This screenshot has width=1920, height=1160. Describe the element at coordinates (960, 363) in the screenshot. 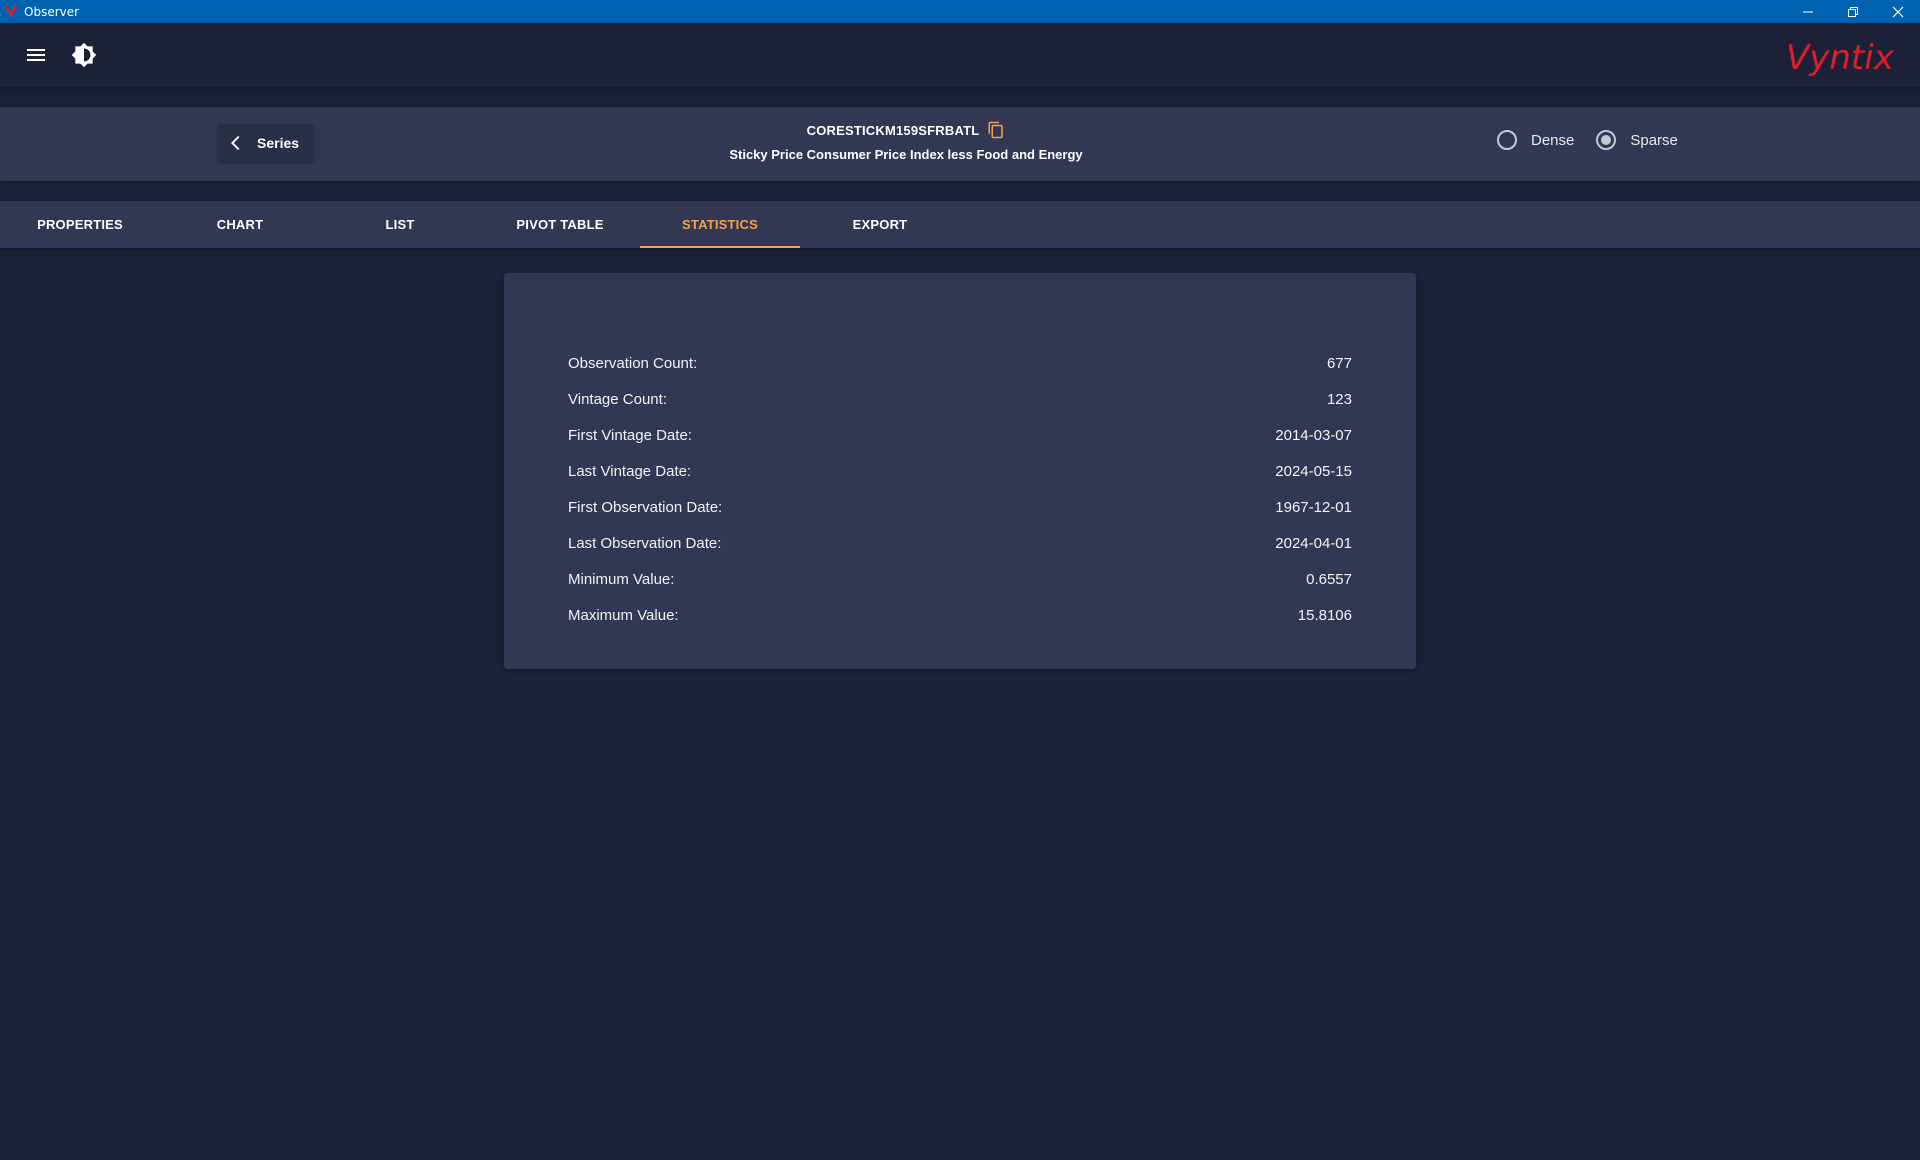

I see `stat-row: Observation Count: 677` at that location.